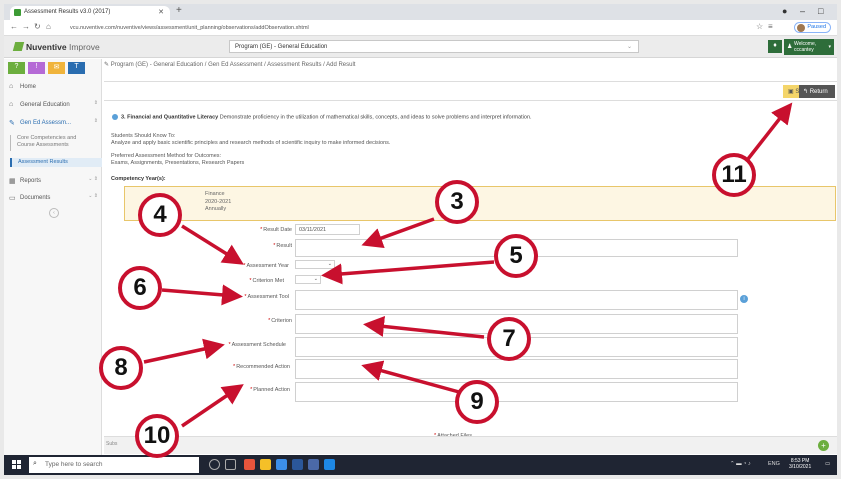 The width and height of the screenshot is (841, 479). I want to click on result-label: *Result, so click(282, 246).